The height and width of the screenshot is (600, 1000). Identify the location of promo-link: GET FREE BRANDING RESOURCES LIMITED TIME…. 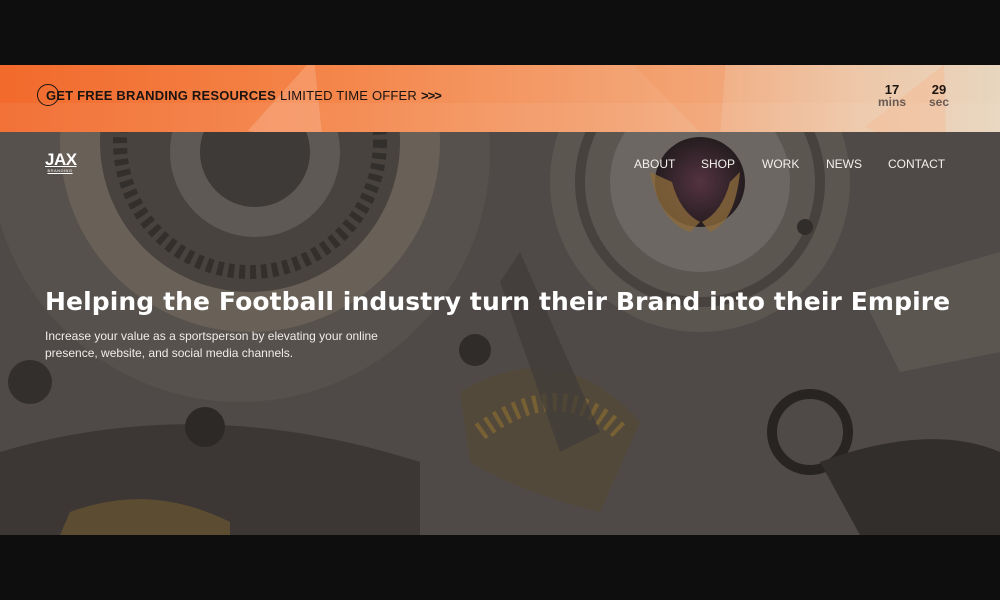
(239, 95).